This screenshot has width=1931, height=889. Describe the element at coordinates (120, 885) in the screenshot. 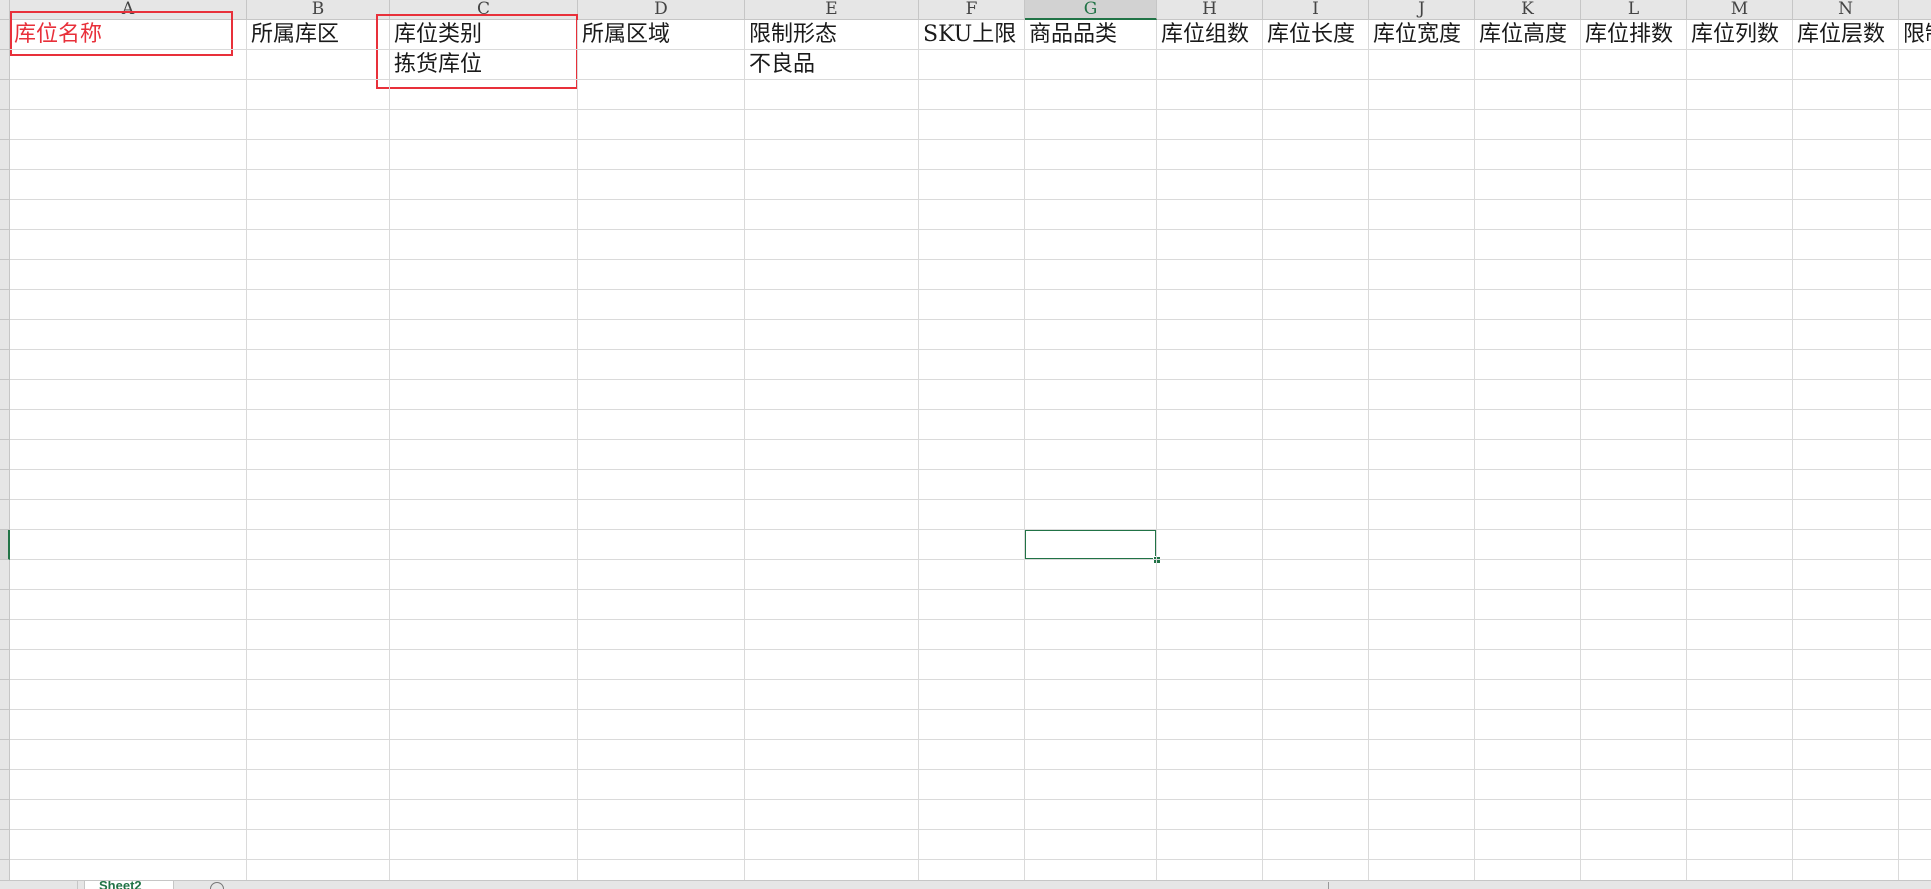

I see `sheet-tab-label: Sheet2` at that location.